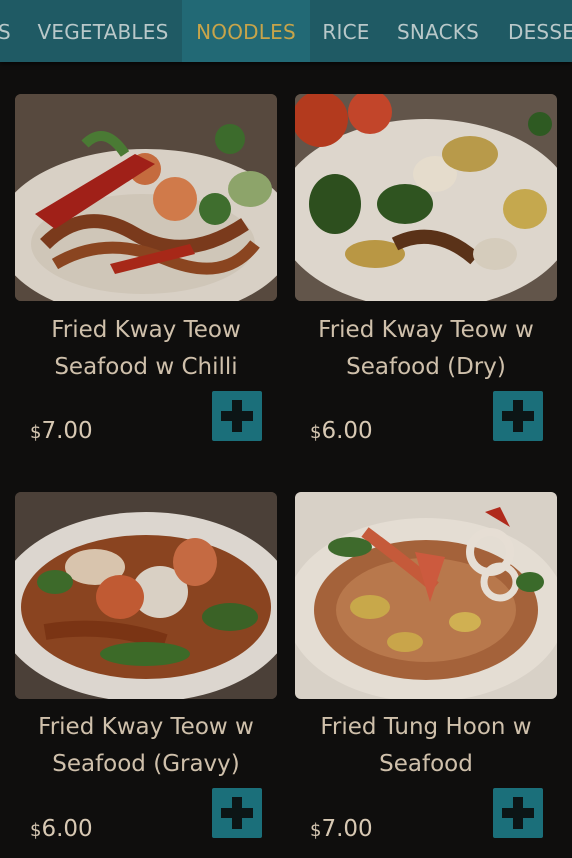  What do you see at coordinates (346, 31) in the screenshot?
I see `tab-rice: RICE` at bounding box center [346, 31].